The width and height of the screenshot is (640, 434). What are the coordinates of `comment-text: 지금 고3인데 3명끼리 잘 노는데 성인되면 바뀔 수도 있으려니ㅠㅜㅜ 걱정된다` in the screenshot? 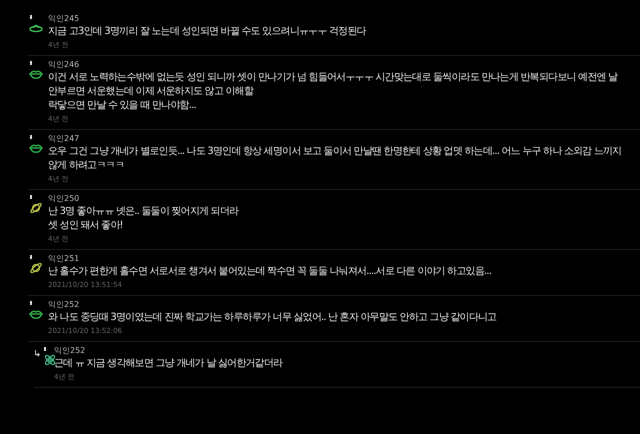 It's located at (208, 32).